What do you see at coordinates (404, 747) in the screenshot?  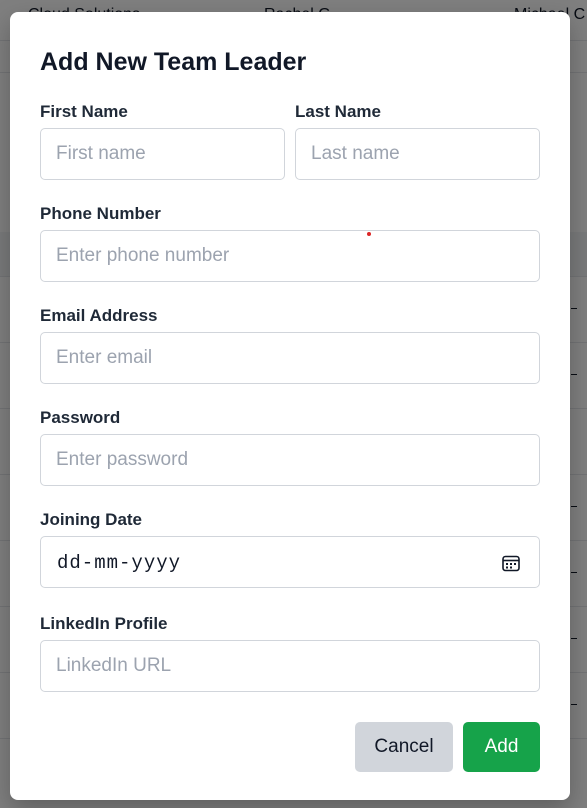 I see `cancel-button: Cancel` at bounding box center [404, 747].